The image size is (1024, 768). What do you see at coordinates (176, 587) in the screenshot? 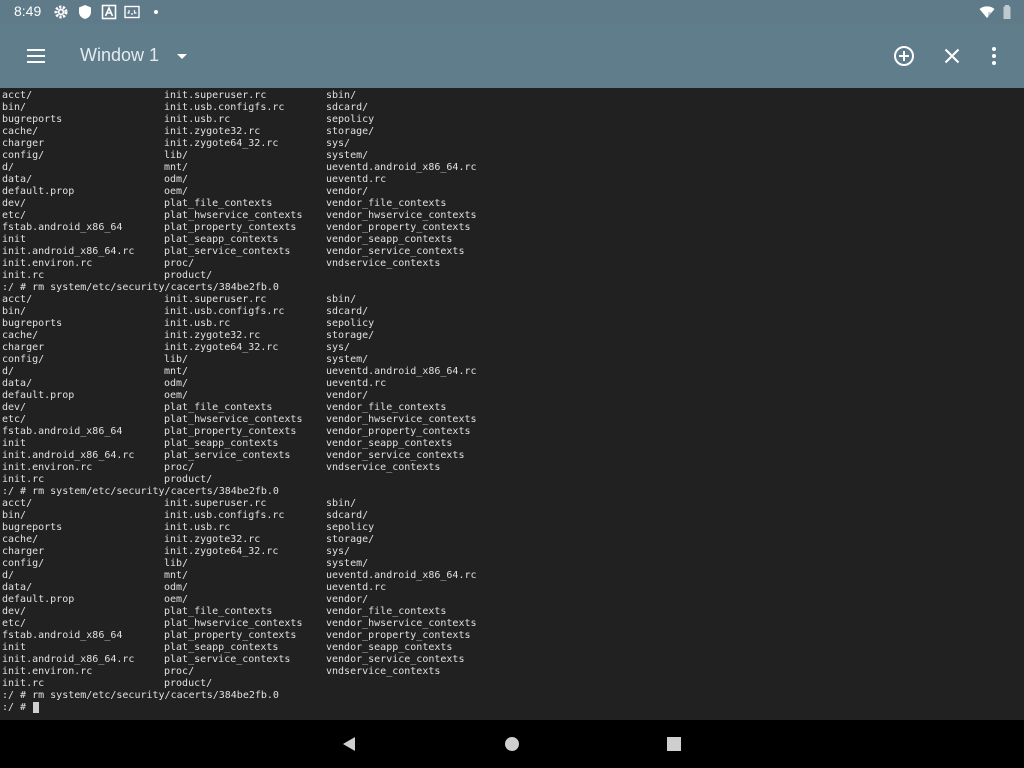
I see `terminal-listing-entry: odm/` at bounding box center [176, 587].